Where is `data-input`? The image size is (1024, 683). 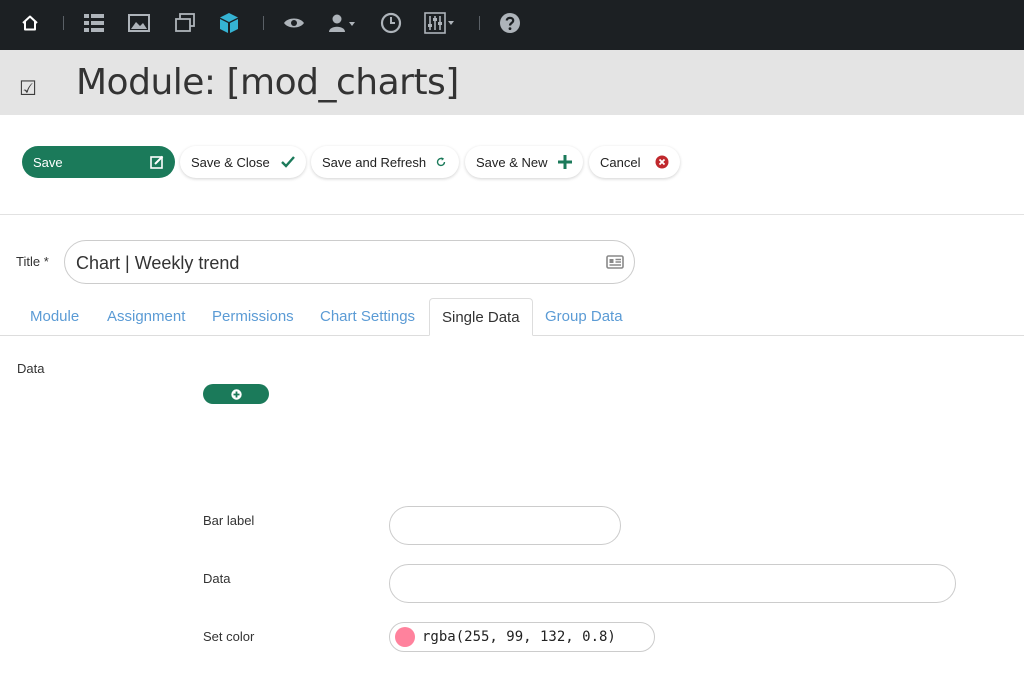
data-input is located at coordinates (672, 583).